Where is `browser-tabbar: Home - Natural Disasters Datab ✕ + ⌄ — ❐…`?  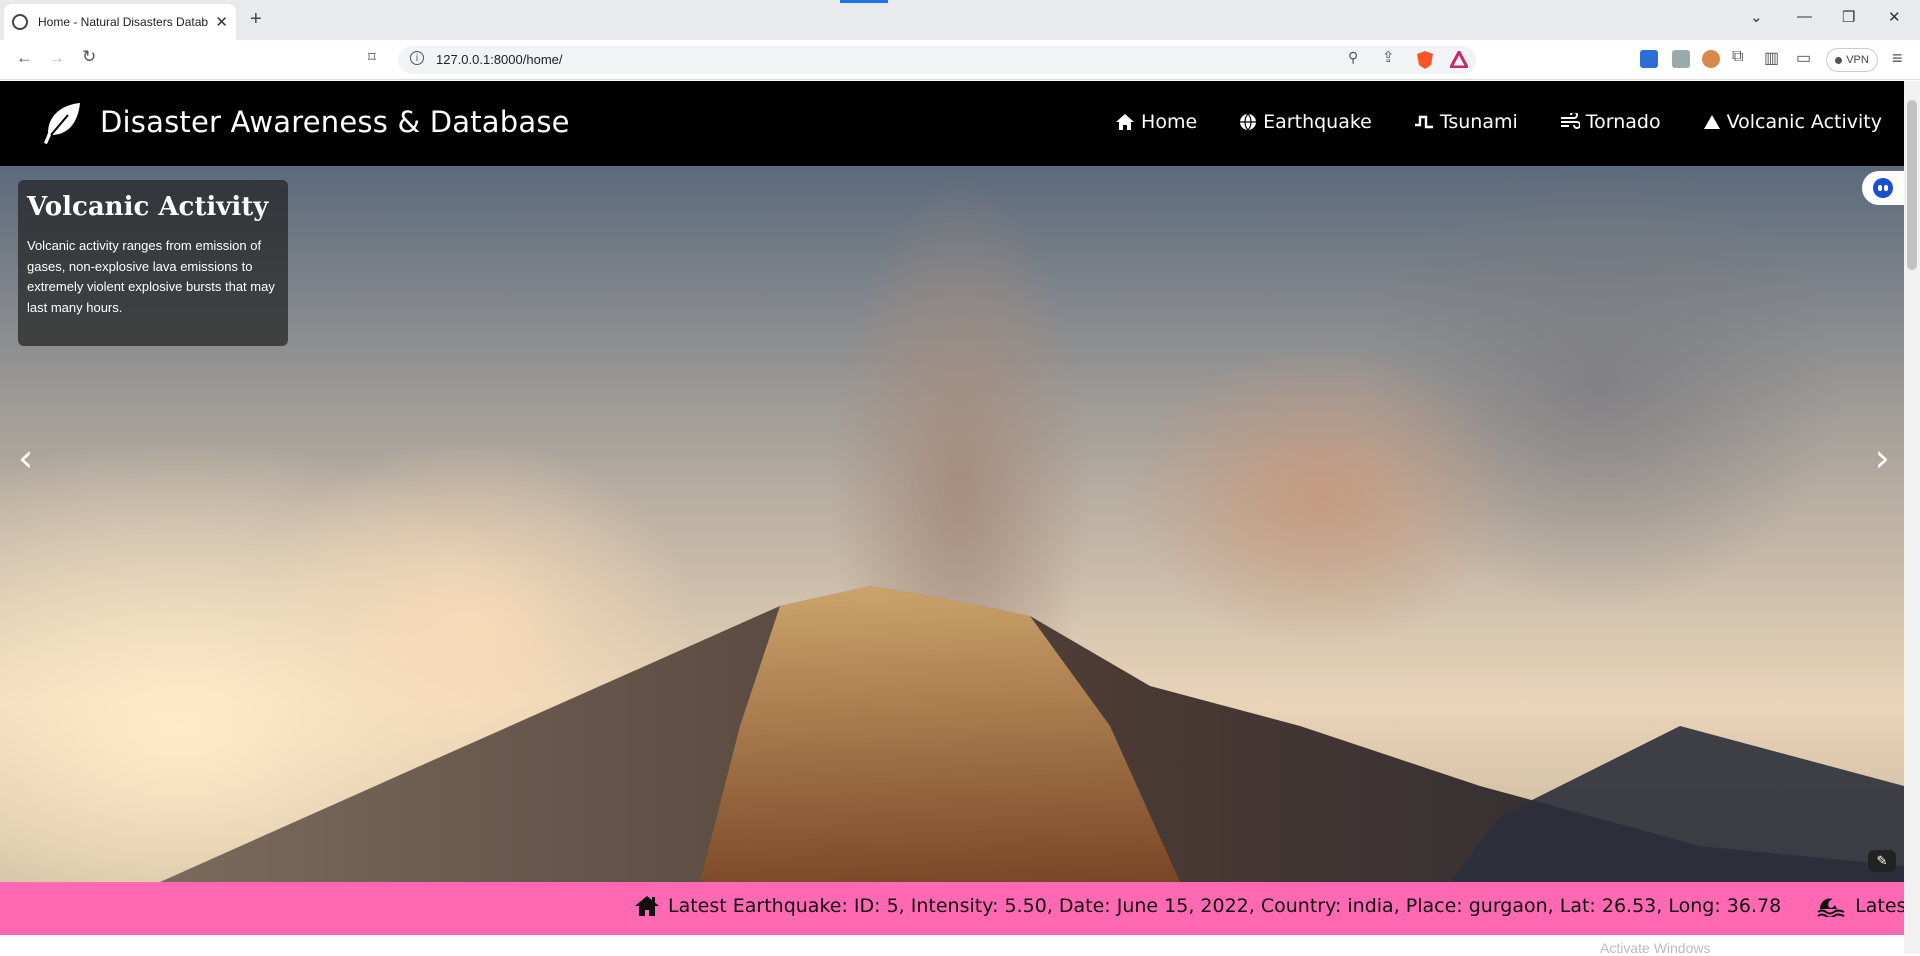 browser-tabbar: Home - Natural Disasters Datab ✕ + ⌄ — ❐… is located at coordinates (960, 20).